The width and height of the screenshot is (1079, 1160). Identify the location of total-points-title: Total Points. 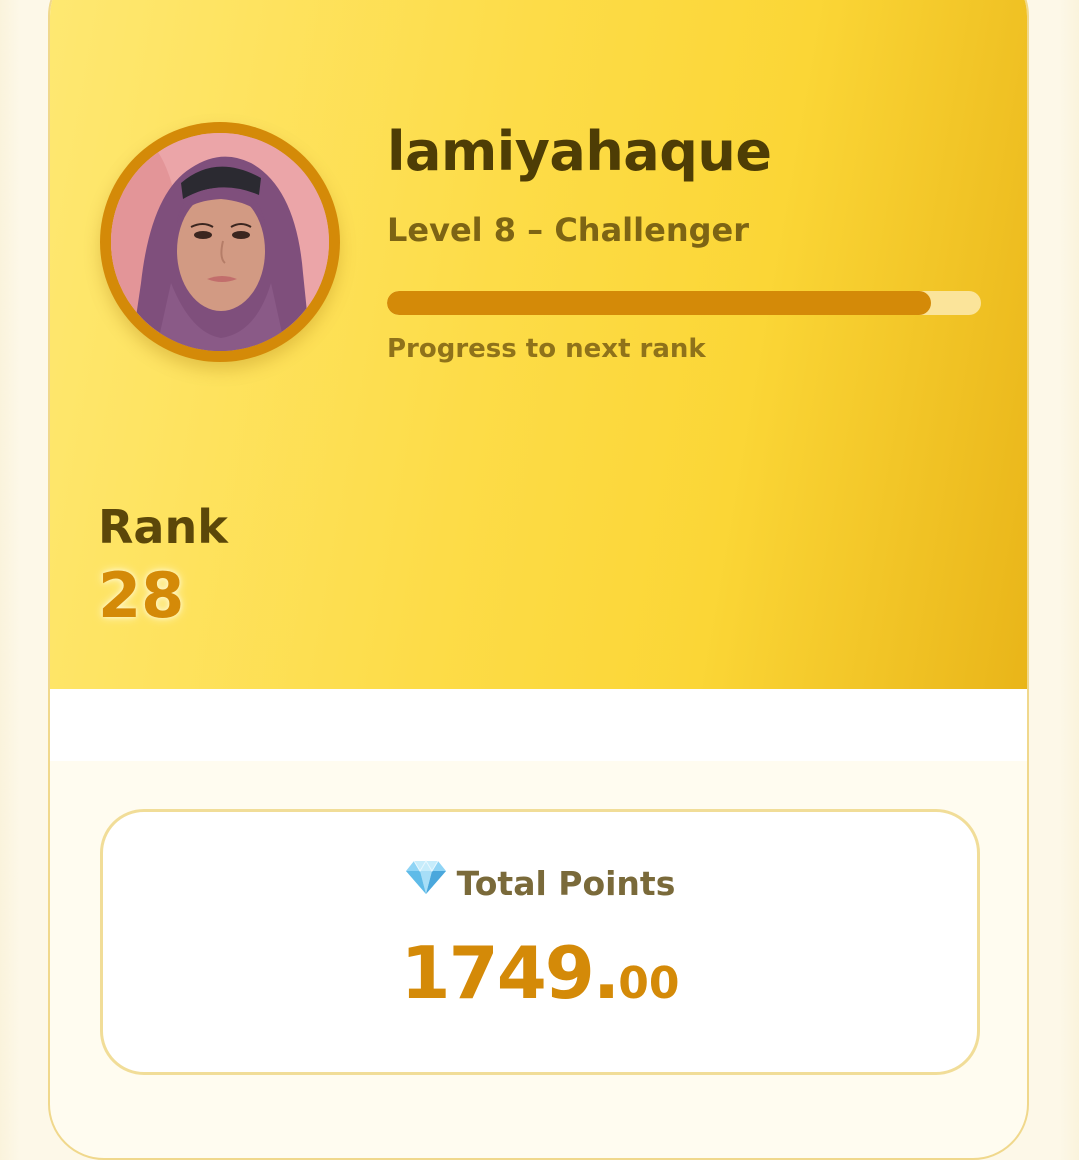
(540, 882).